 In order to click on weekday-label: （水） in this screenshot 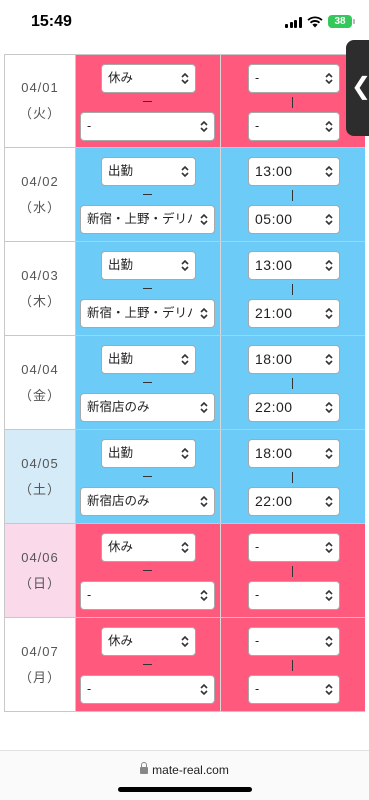, I will do `click(39, 207)`.